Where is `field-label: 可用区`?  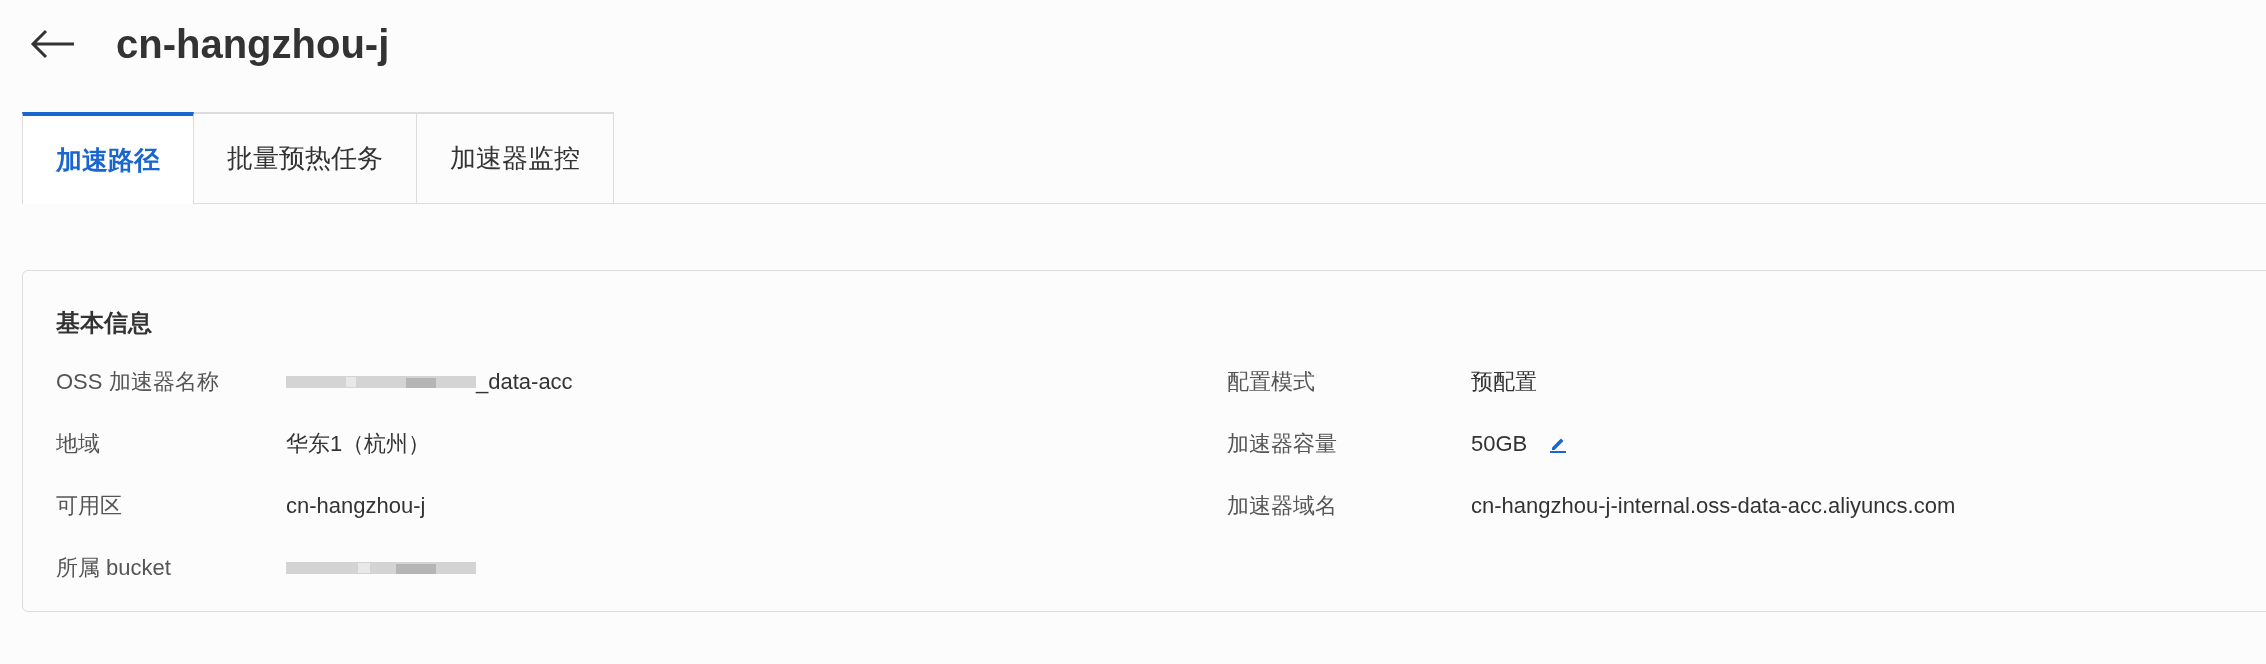 field-label: 可用区 is located at coordinates (89, 506).